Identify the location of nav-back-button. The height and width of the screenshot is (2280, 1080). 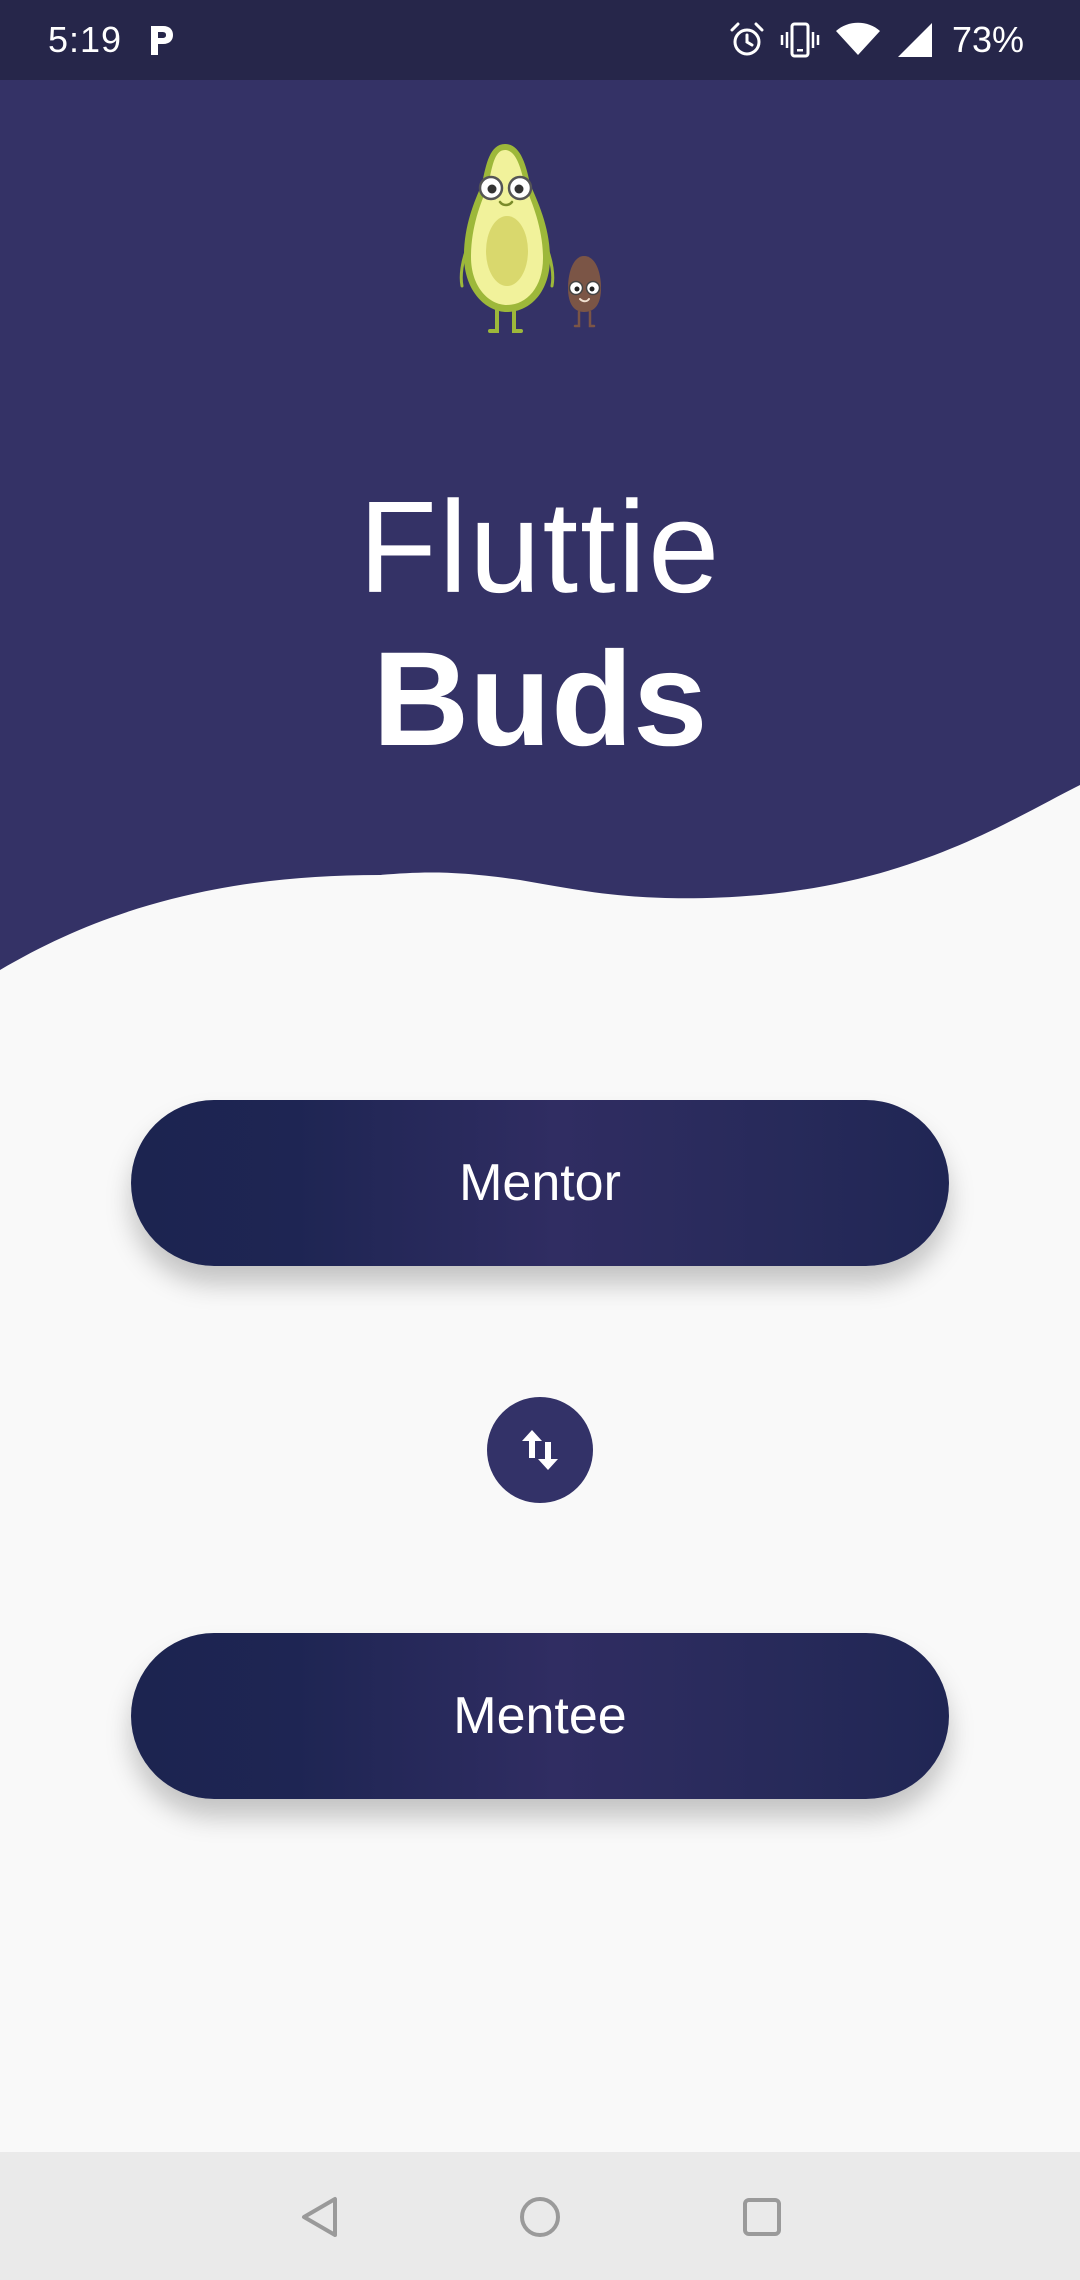
(320, 2217).